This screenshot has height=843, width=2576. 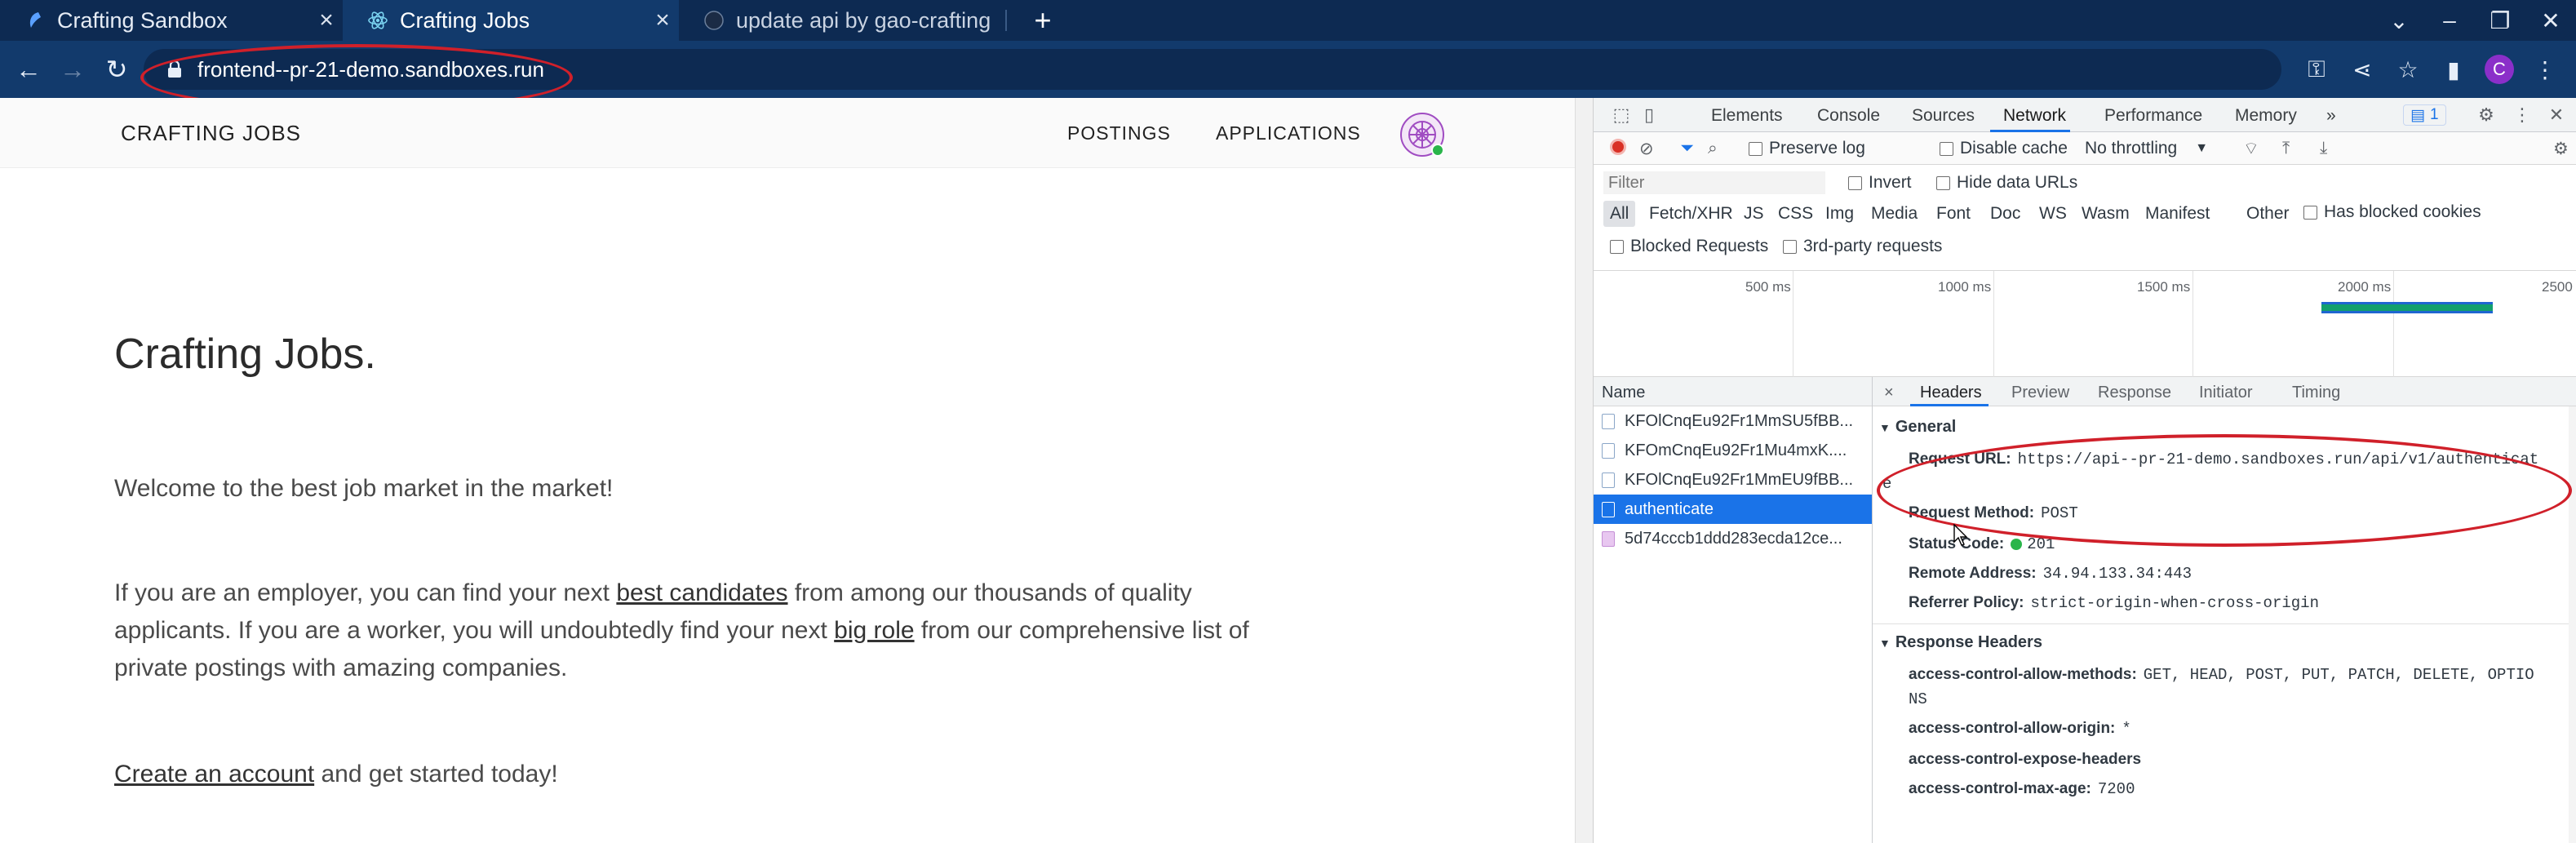 What do you see at coordinates (1951, 393) in the screenshot?
I see `details-tab-headers: Headers` at bounding box center [1951, 393].